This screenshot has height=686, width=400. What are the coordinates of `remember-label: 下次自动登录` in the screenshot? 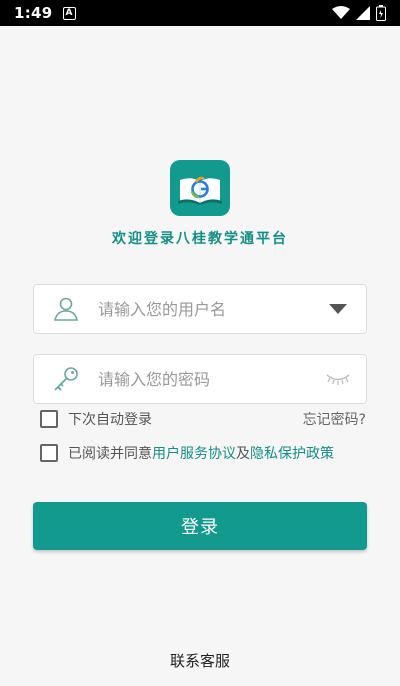 It's located at (110, 419).